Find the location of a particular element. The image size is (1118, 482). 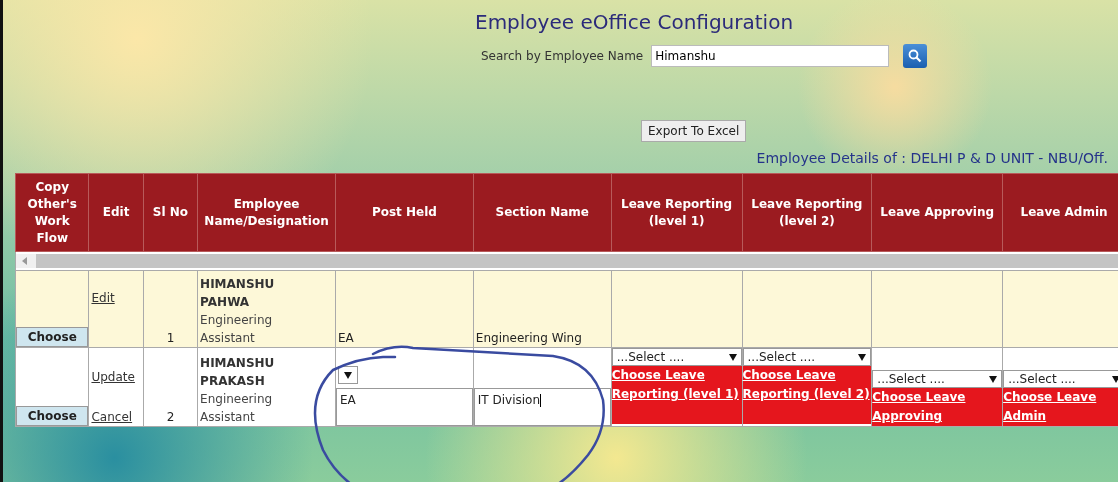

column-header: Sl No is located at coordinates (170, 212).